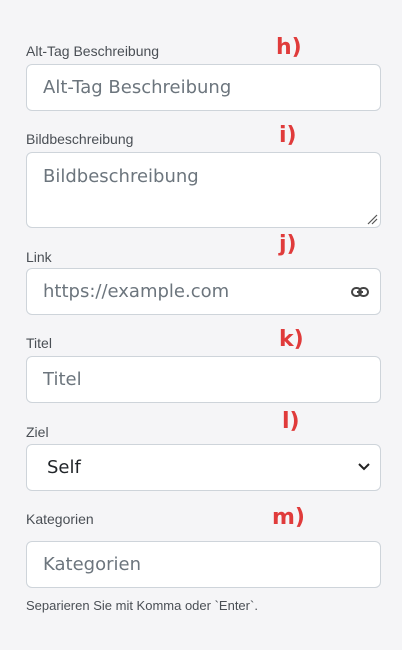 This screenshot has width=402, height=650. What do you see at coordinates (203, 190) in the screenshot?
I see `bildbeschreibung-textarea` at bounding box center [203, 190].